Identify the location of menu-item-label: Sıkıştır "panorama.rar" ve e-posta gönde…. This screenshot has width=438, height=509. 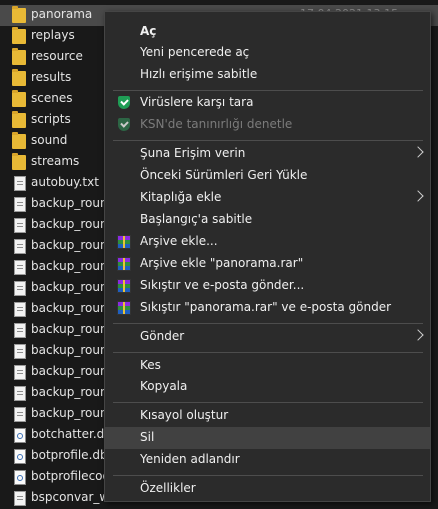
(266, 307).